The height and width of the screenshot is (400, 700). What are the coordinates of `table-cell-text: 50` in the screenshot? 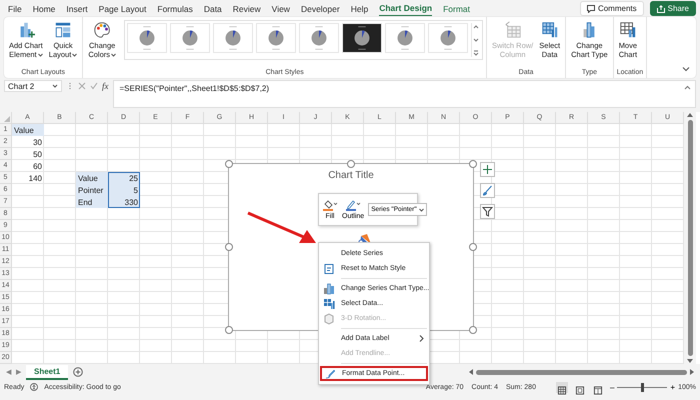 It's located at (37, 154).